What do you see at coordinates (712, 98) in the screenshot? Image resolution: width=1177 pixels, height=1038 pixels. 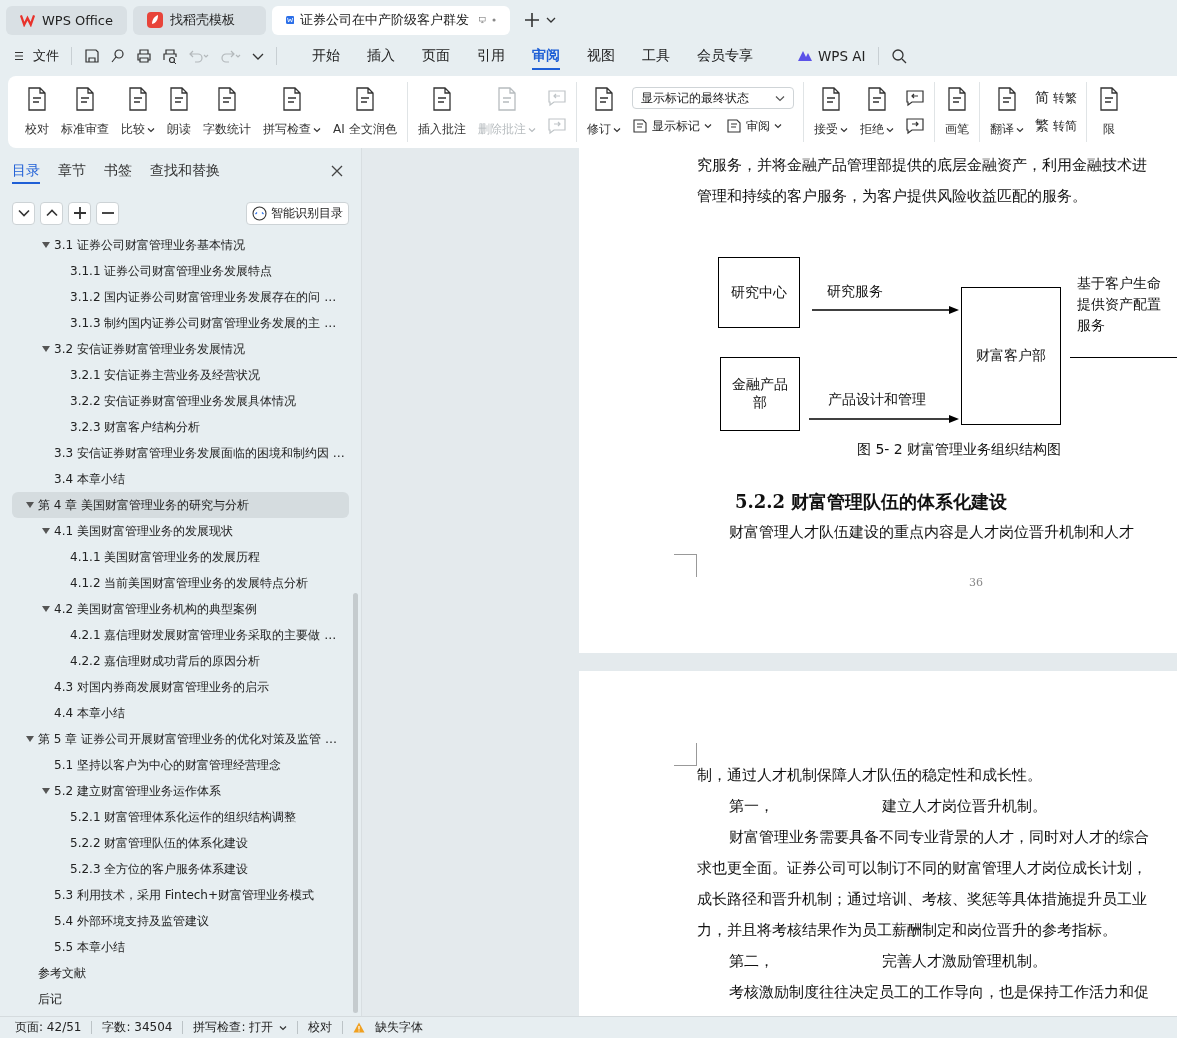 I see `markup-dropdown: 显示标记的最终状态` at bounding box center [712, 98].